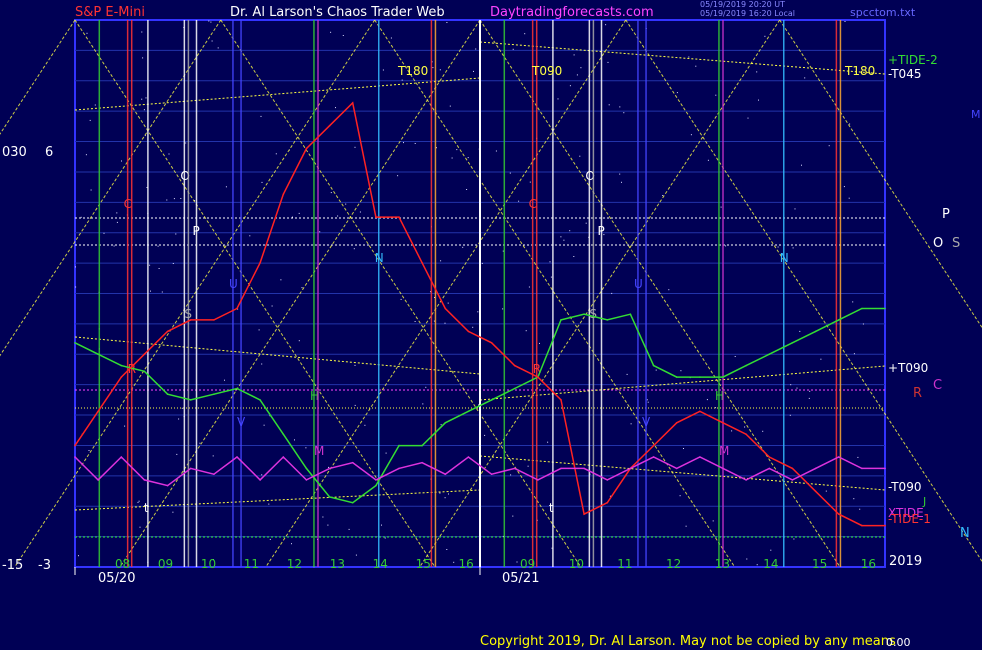 This screenshot has width=982, height=650. What do you see at coordinates (546, 71) in the screenshot?
I see `tide-line-label: T090` at bounding box center [546, 71].